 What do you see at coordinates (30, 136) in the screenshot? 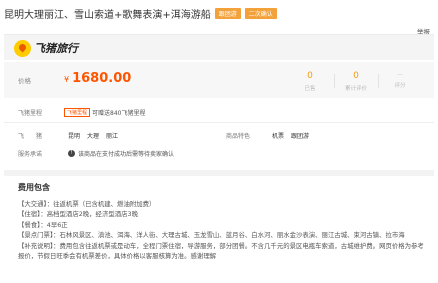
I see `departure-label: 飞 猪` at bounding box center [30, 136].